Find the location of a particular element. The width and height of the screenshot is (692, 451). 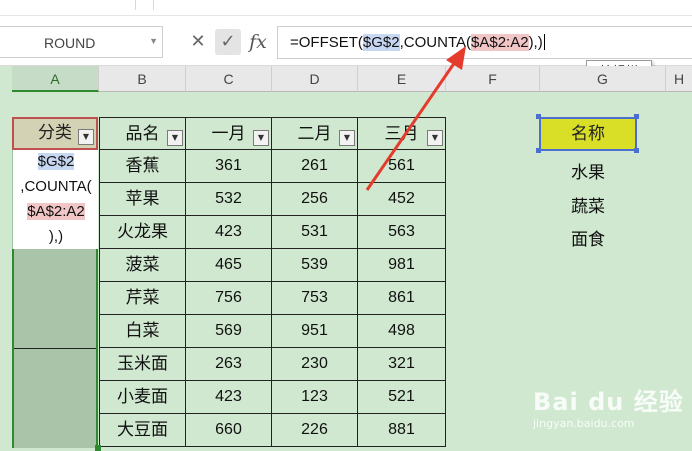

watermark: Bai du 经验 jingyan.baidu.com is located at coordinates (608, 406).